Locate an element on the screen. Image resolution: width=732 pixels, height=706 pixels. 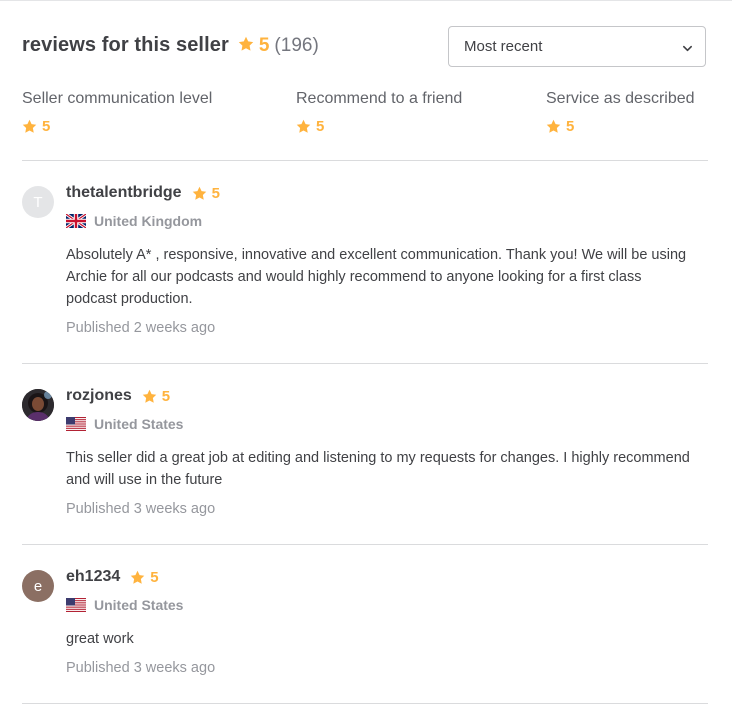
reviews-header: reviews for this seller 5 (196) is located at coordinates (170, 45).